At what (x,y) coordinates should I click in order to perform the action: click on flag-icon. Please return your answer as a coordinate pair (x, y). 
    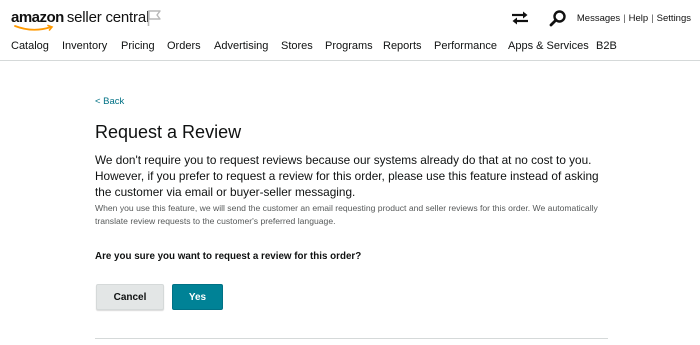
    Looking at the image, I should click on (154, 18).